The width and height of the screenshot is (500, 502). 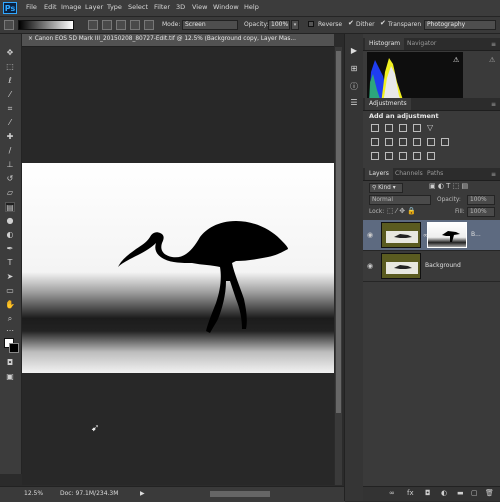 I want to click on blur-tool-icon: ●, so click(x=10, y=221).